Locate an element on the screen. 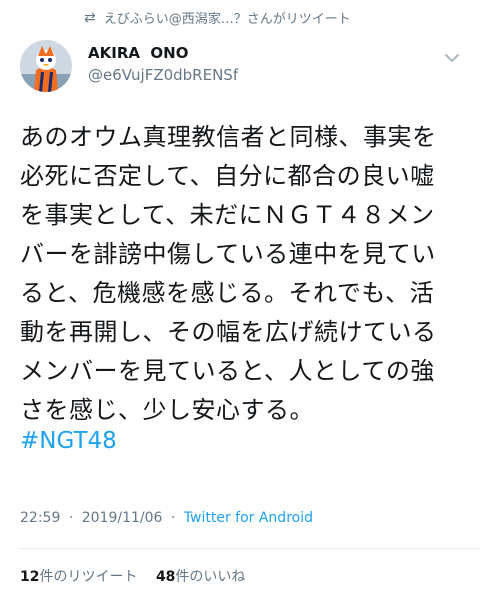 The width and height of the screenshot is (480, 599). likes-label: 件のいいね is located at coordinates (210, 577).